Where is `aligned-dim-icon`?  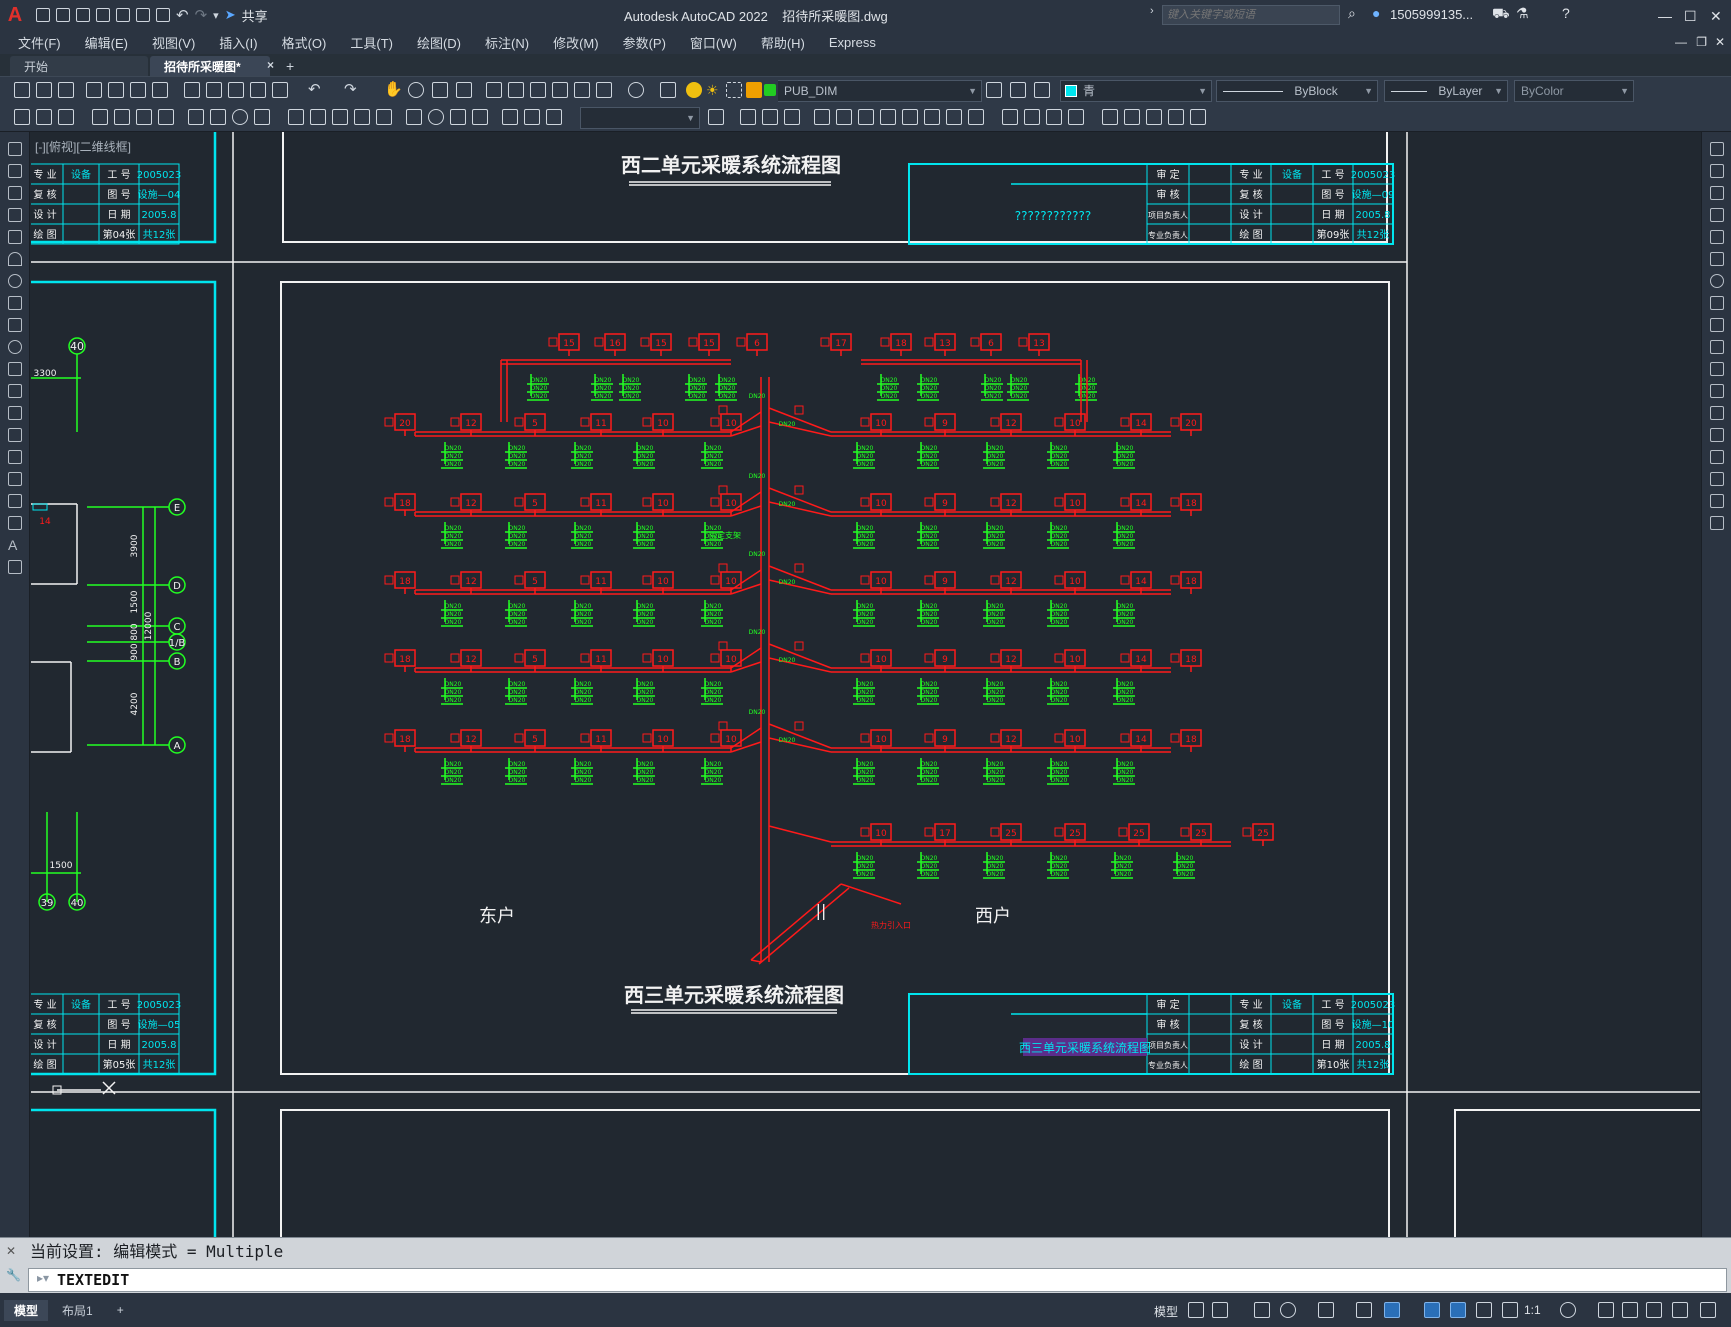
aligned-dim-icon is located at coordinates (122, 117).